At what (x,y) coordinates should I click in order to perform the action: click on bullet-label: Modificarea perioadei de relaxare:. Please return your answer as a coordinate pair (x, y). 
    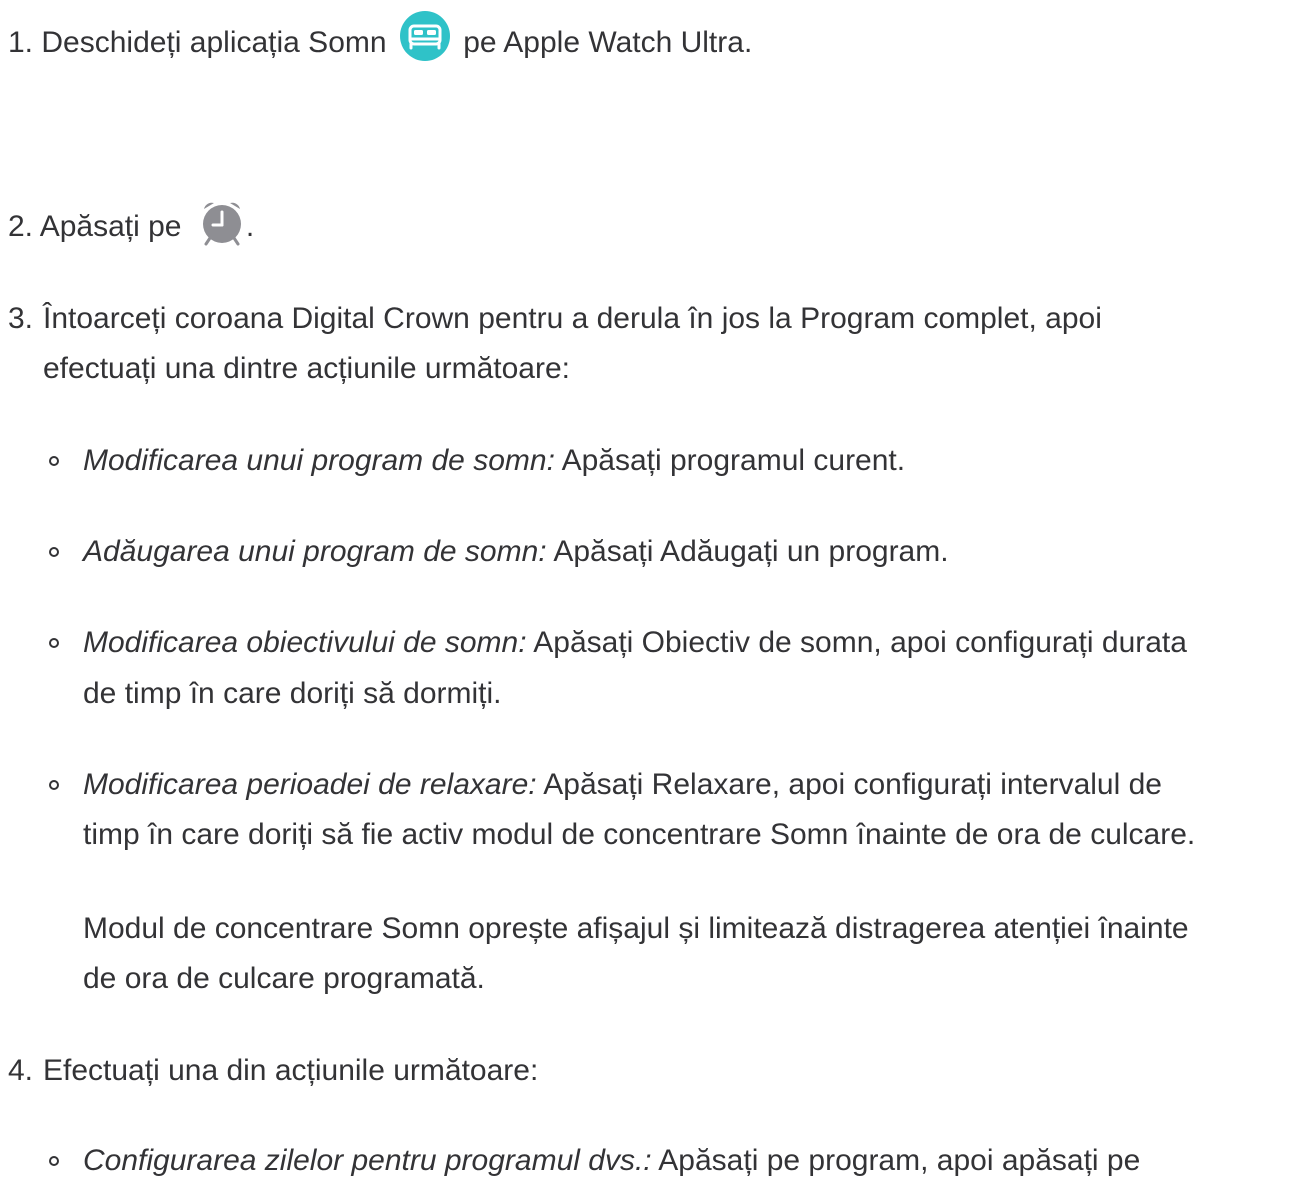
    Looking at the image, I should click on (310, 784).